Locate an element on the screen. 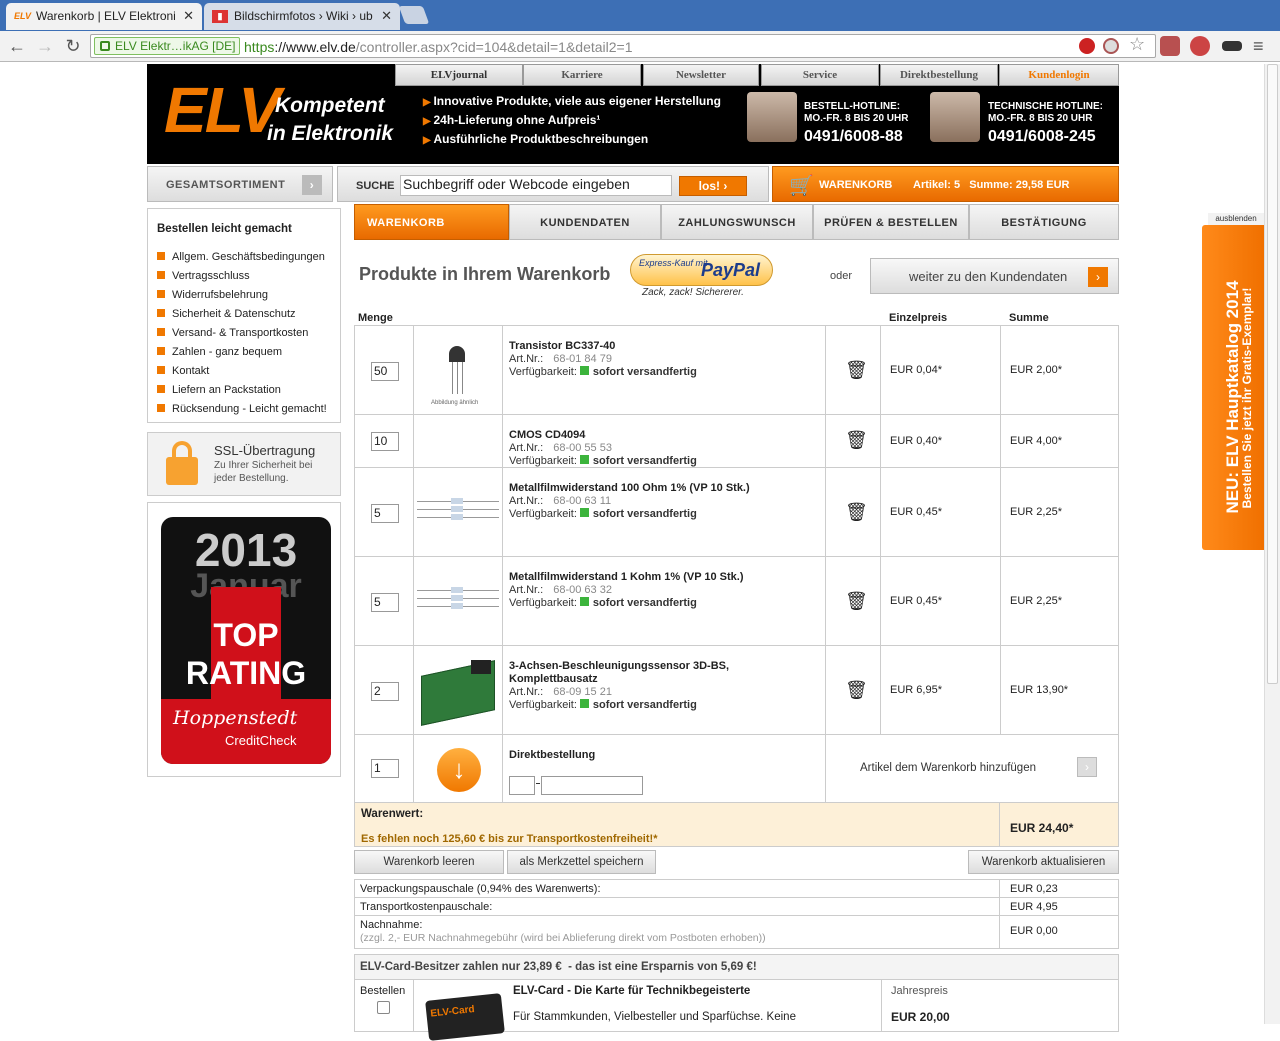 This screenshot has height=1041, width=1280. available-icon is located at coordinates (584, 370).